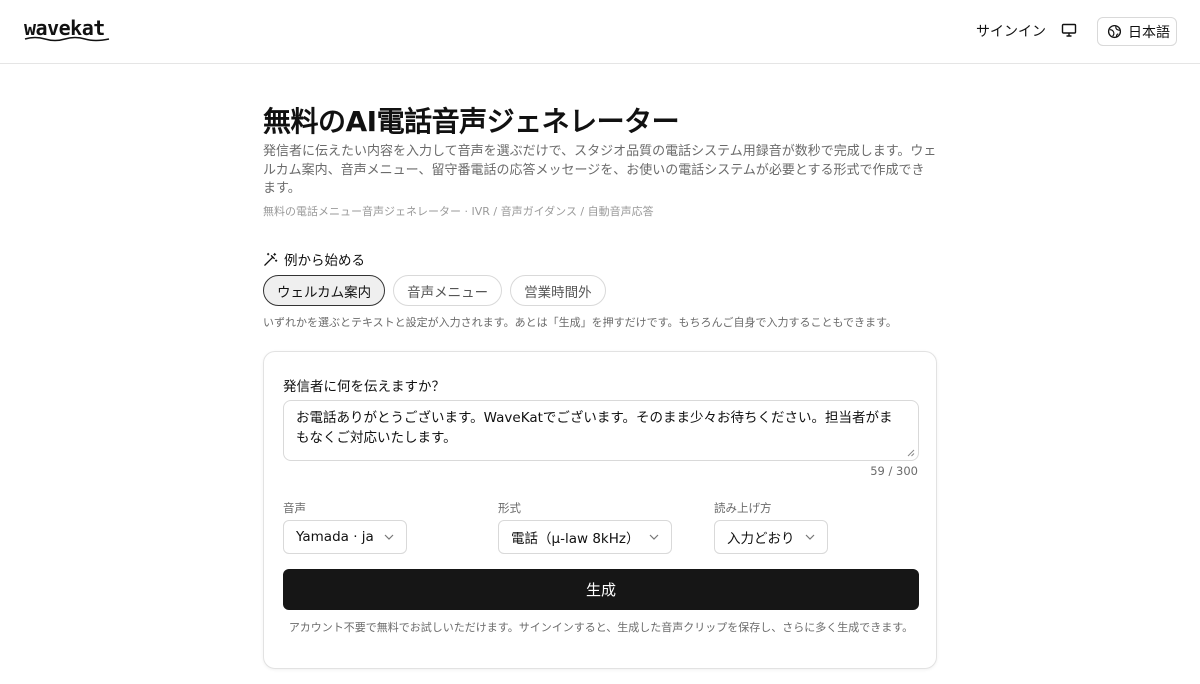 The image size is (1200, 684). Describe the element at coordinates (324, 290) in the screenshot. I see `example-chip-welcome: ウェルカム案内` at that location.